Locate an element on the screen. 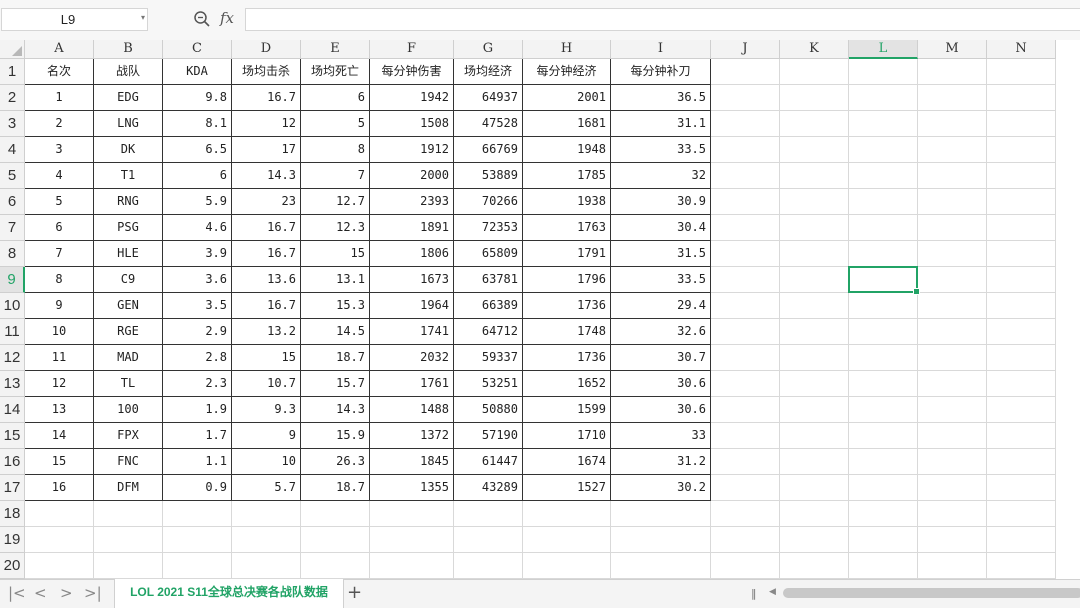  cell-m15 is located at coordinates (952, 436).